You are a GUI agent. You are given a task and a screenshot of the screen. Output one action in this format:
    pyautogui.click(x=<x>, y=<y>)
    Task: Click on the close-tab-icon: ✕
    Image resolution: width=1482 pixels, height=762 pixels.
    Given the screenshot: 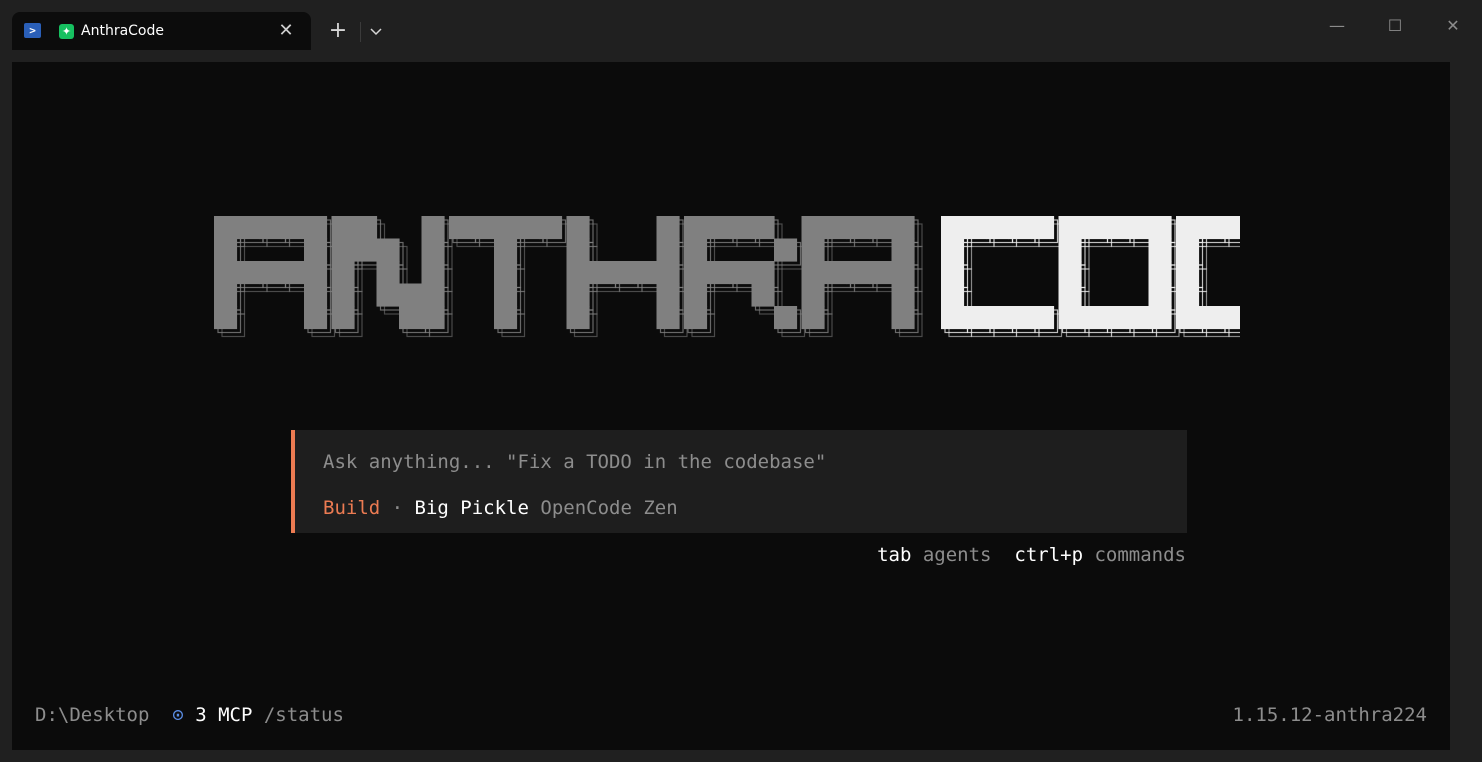 What is the action you would take?
    pyautogui.click(x=286, y=31)
    